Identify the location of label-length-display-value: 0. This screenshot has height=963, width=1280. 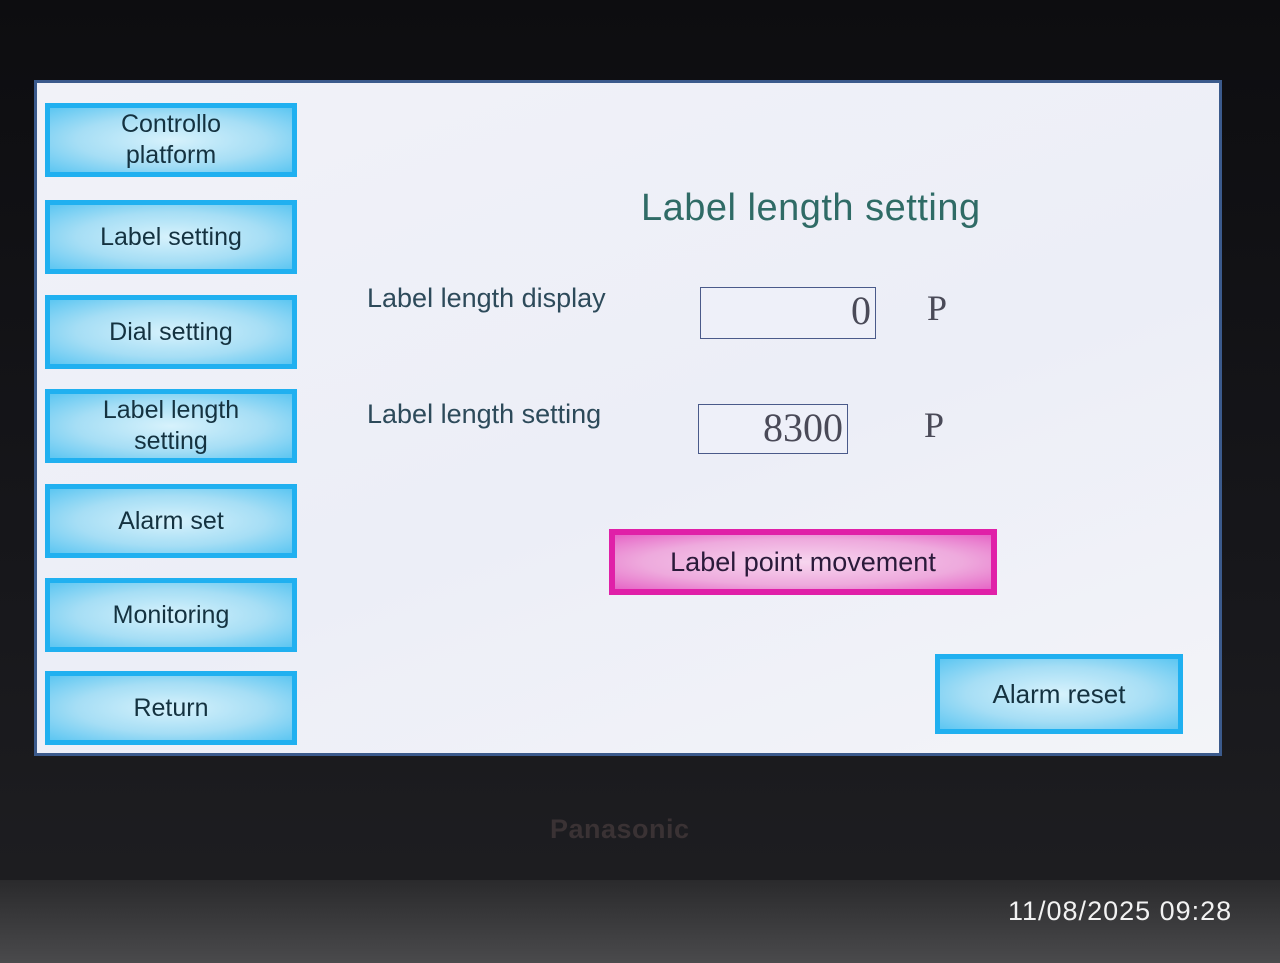
(788, 313).